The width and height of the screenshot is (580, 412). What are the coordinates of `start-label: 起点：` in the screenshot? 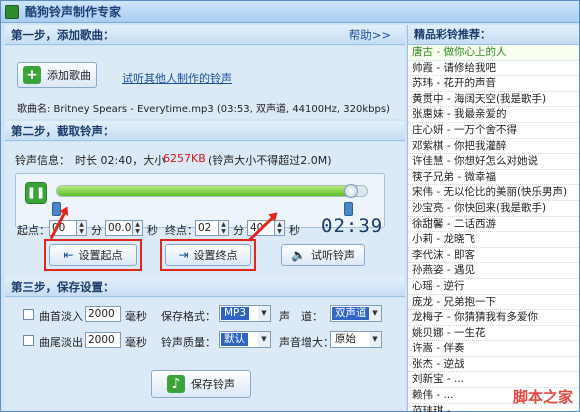 It's located at (33, 230).